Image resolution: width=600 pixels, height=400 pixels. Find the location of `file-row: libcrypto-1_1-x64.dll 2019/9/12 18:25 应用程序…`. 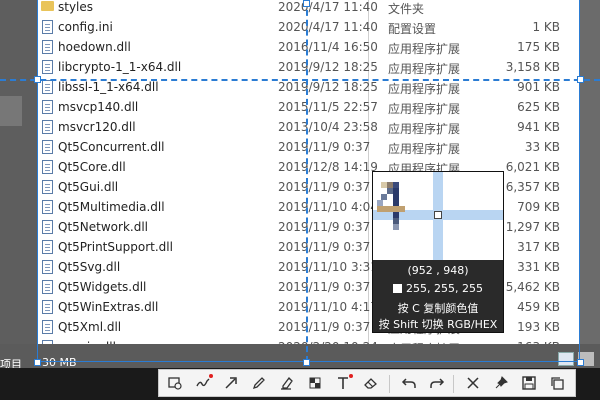

file-row: libcrypto-1_1-x64.dll 2019/9/12 18:25 应用程序… is located at coordinates (309, 68).